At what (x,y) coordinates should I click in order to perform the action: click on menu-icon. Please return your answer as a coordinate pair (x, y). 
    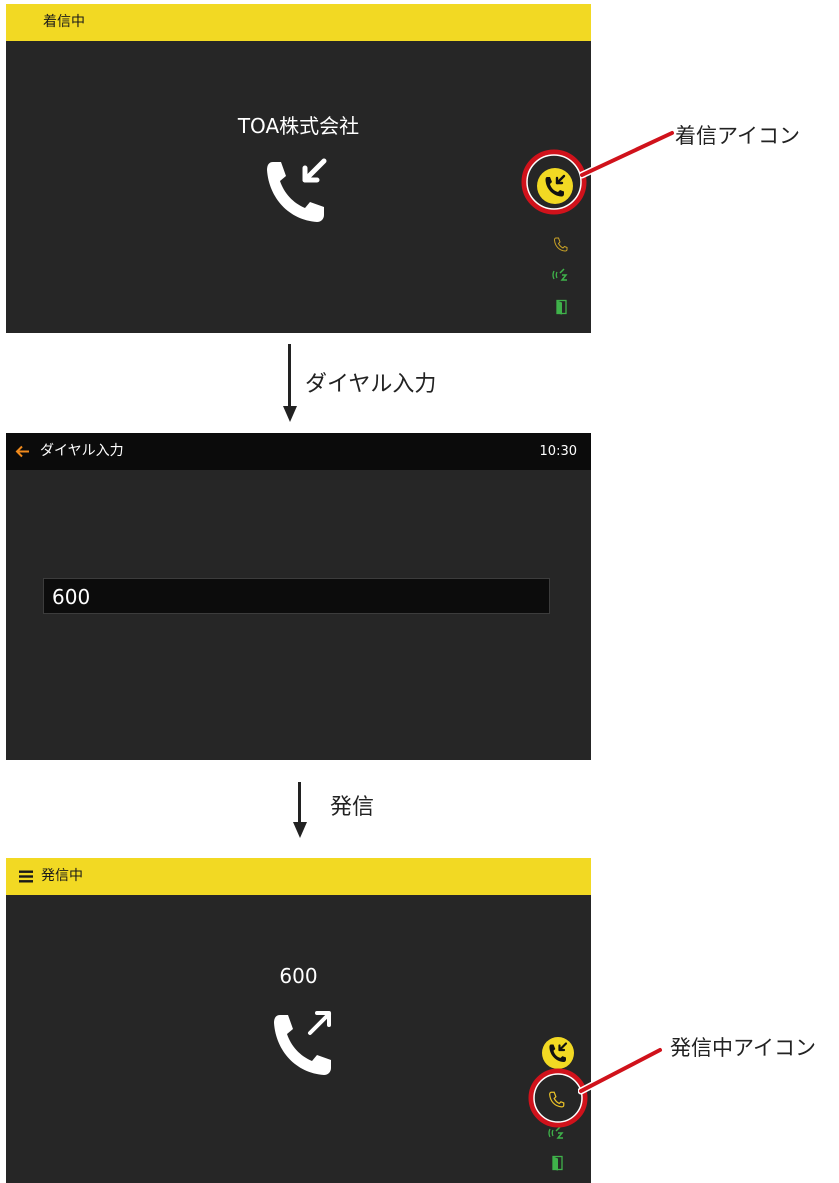
    Looking at the image, I should click on (26, 876).